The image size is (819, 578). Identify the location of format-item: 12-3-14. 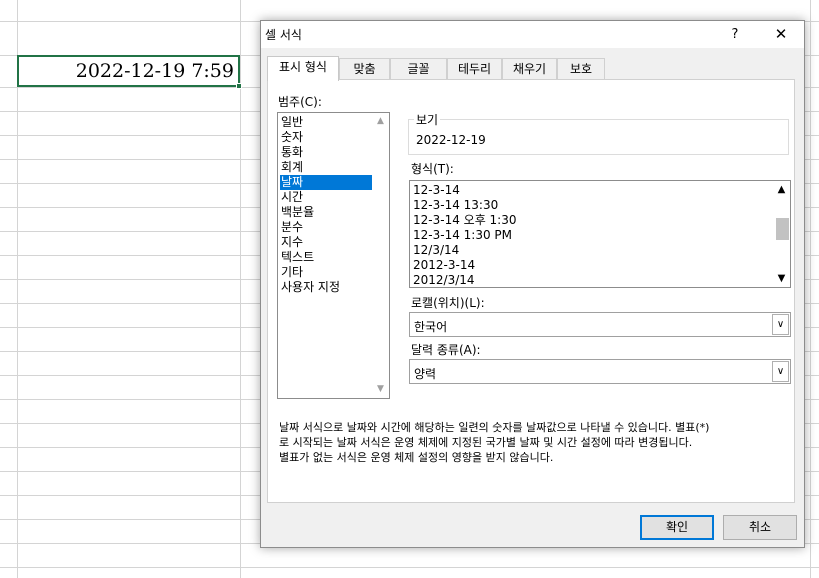
(436, 190).